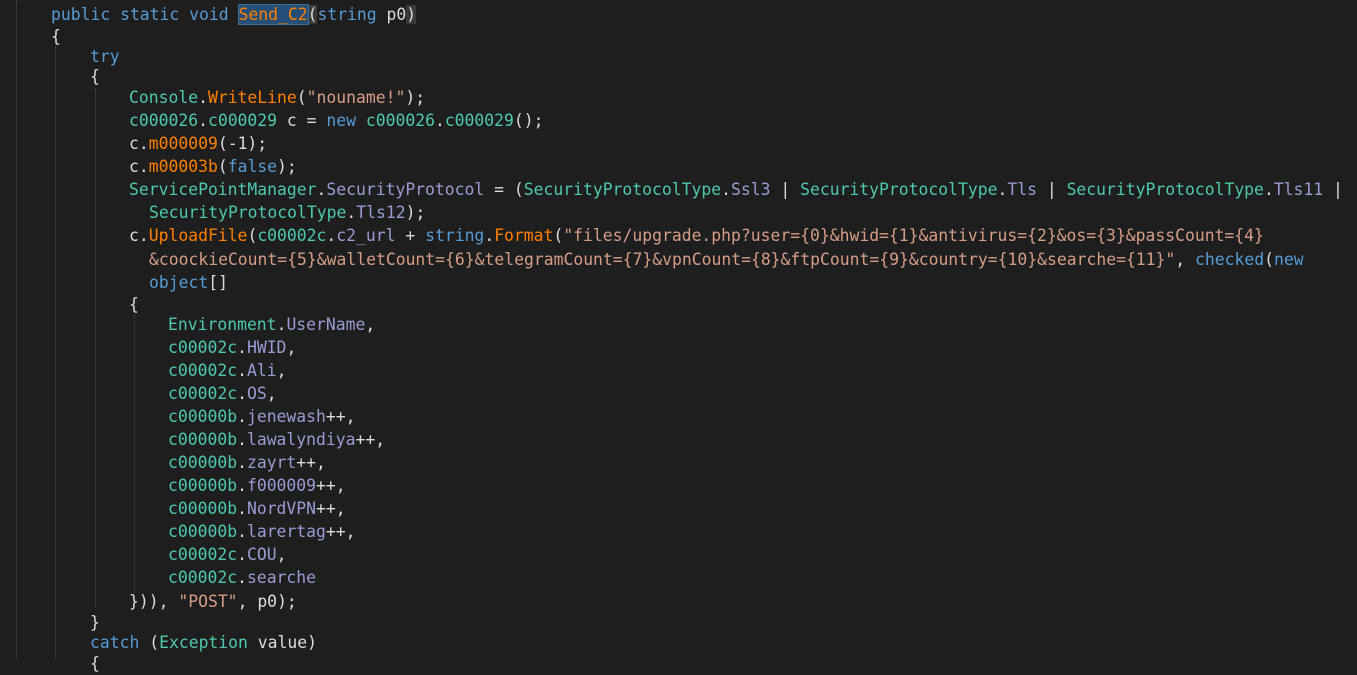  I want to click on code-token: new, so click(346, 120).